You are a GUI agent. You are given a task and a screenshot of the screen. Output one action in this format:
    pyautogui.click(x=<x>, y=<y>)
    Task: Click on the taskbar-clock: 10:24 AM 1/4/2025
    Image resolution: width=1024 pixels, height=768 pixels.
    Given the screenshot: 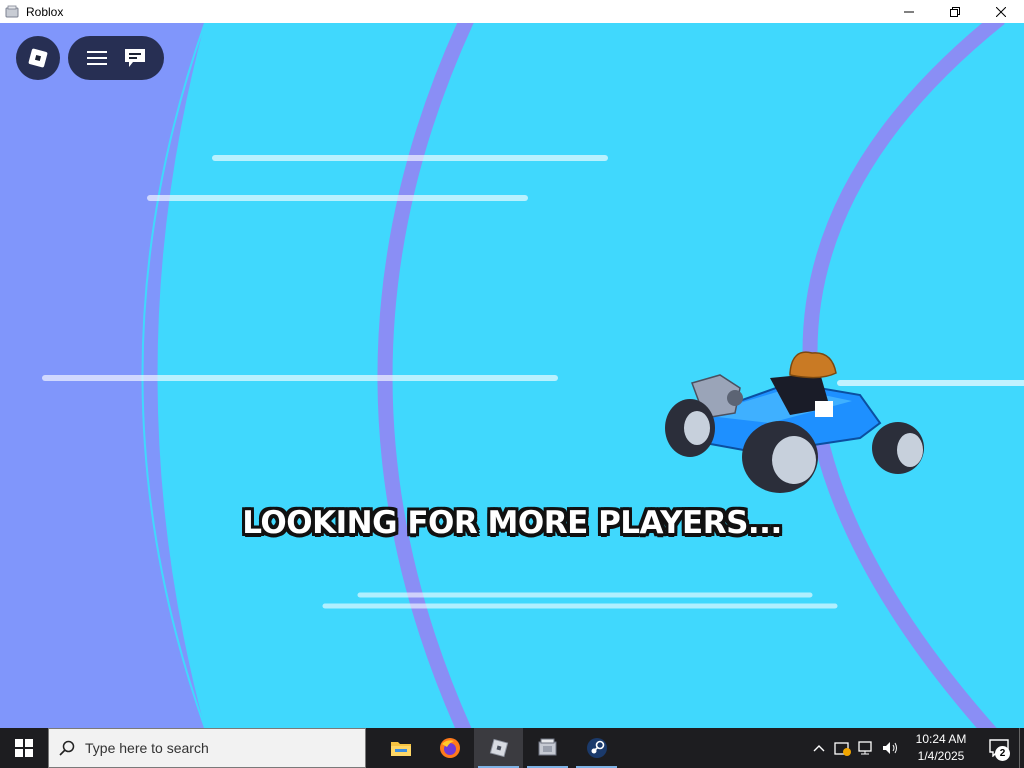 What is the action you would take?
    pyautogui.click(x=941, y=748)
    